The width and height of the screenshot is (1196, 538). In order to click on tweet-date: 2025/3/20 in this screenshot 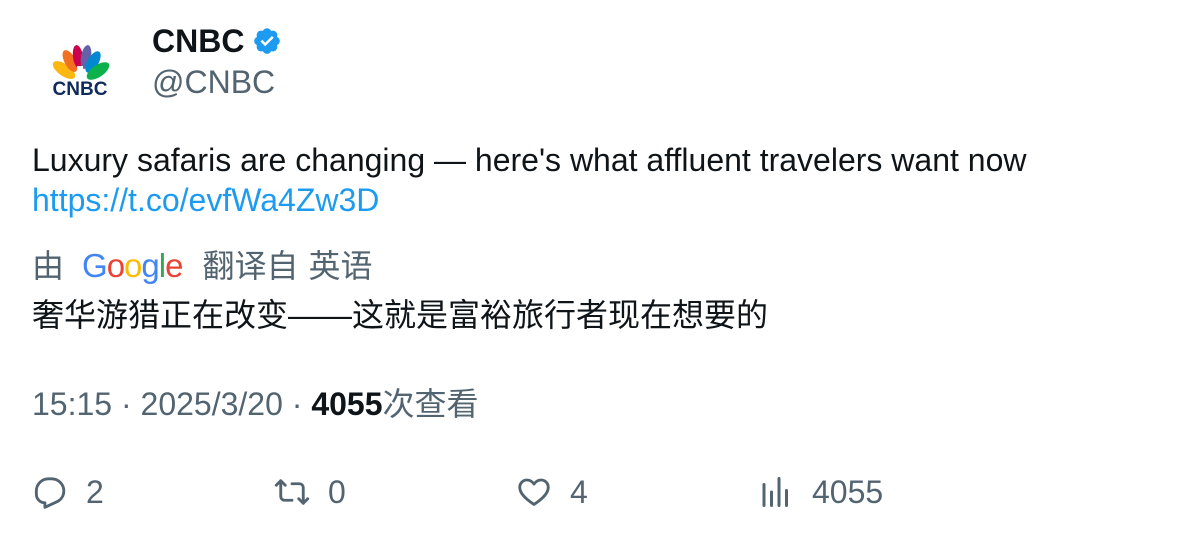, I will do `click(212, 404)`.